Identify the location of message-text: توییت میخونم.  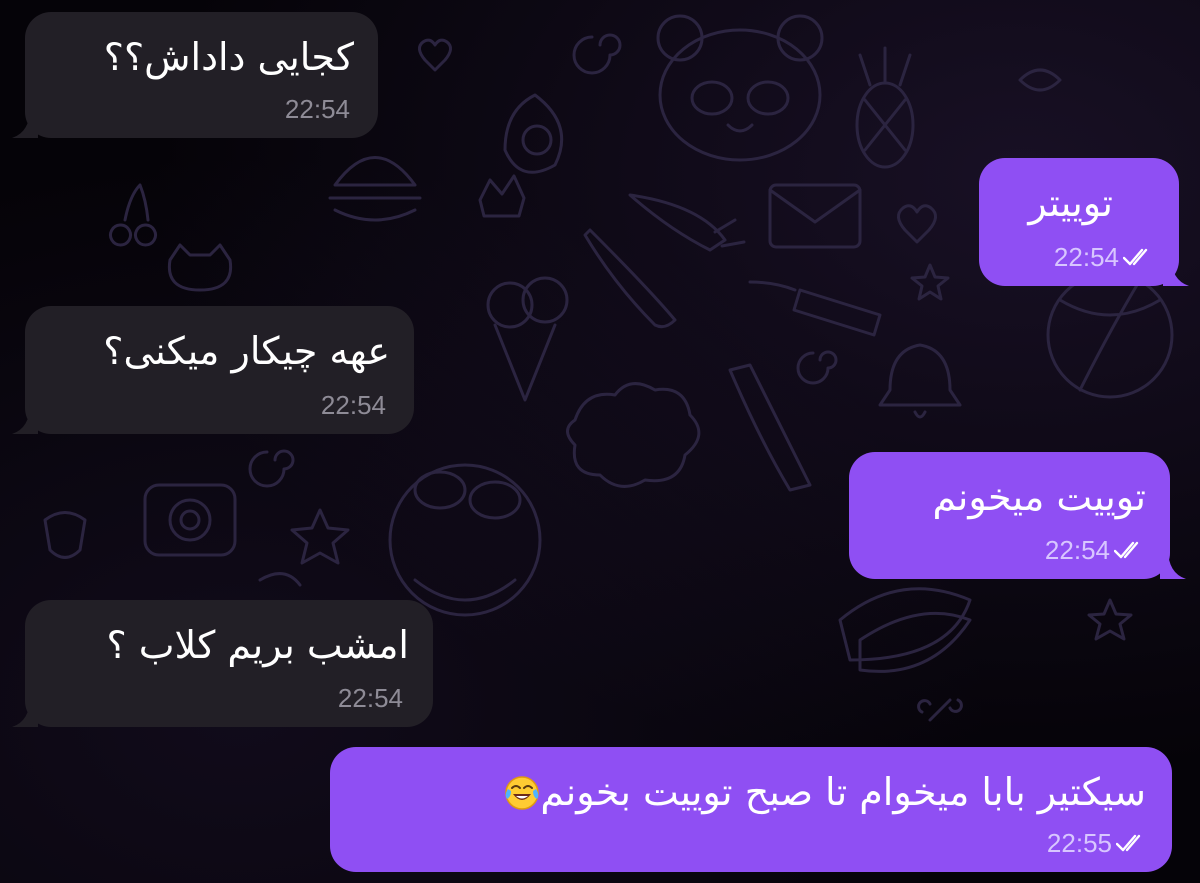
(1039, 497).